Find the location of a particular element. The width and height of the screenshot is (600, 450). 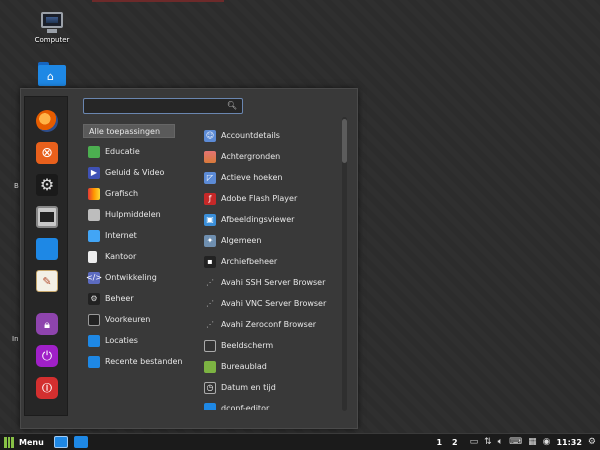

backgrounds-icon is located at coordinates (210, 156).